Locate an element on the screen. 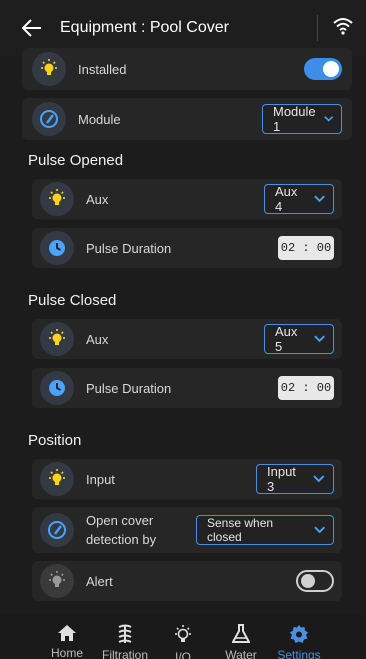  nav-label-water: Water is located at coordinates (241, 653).